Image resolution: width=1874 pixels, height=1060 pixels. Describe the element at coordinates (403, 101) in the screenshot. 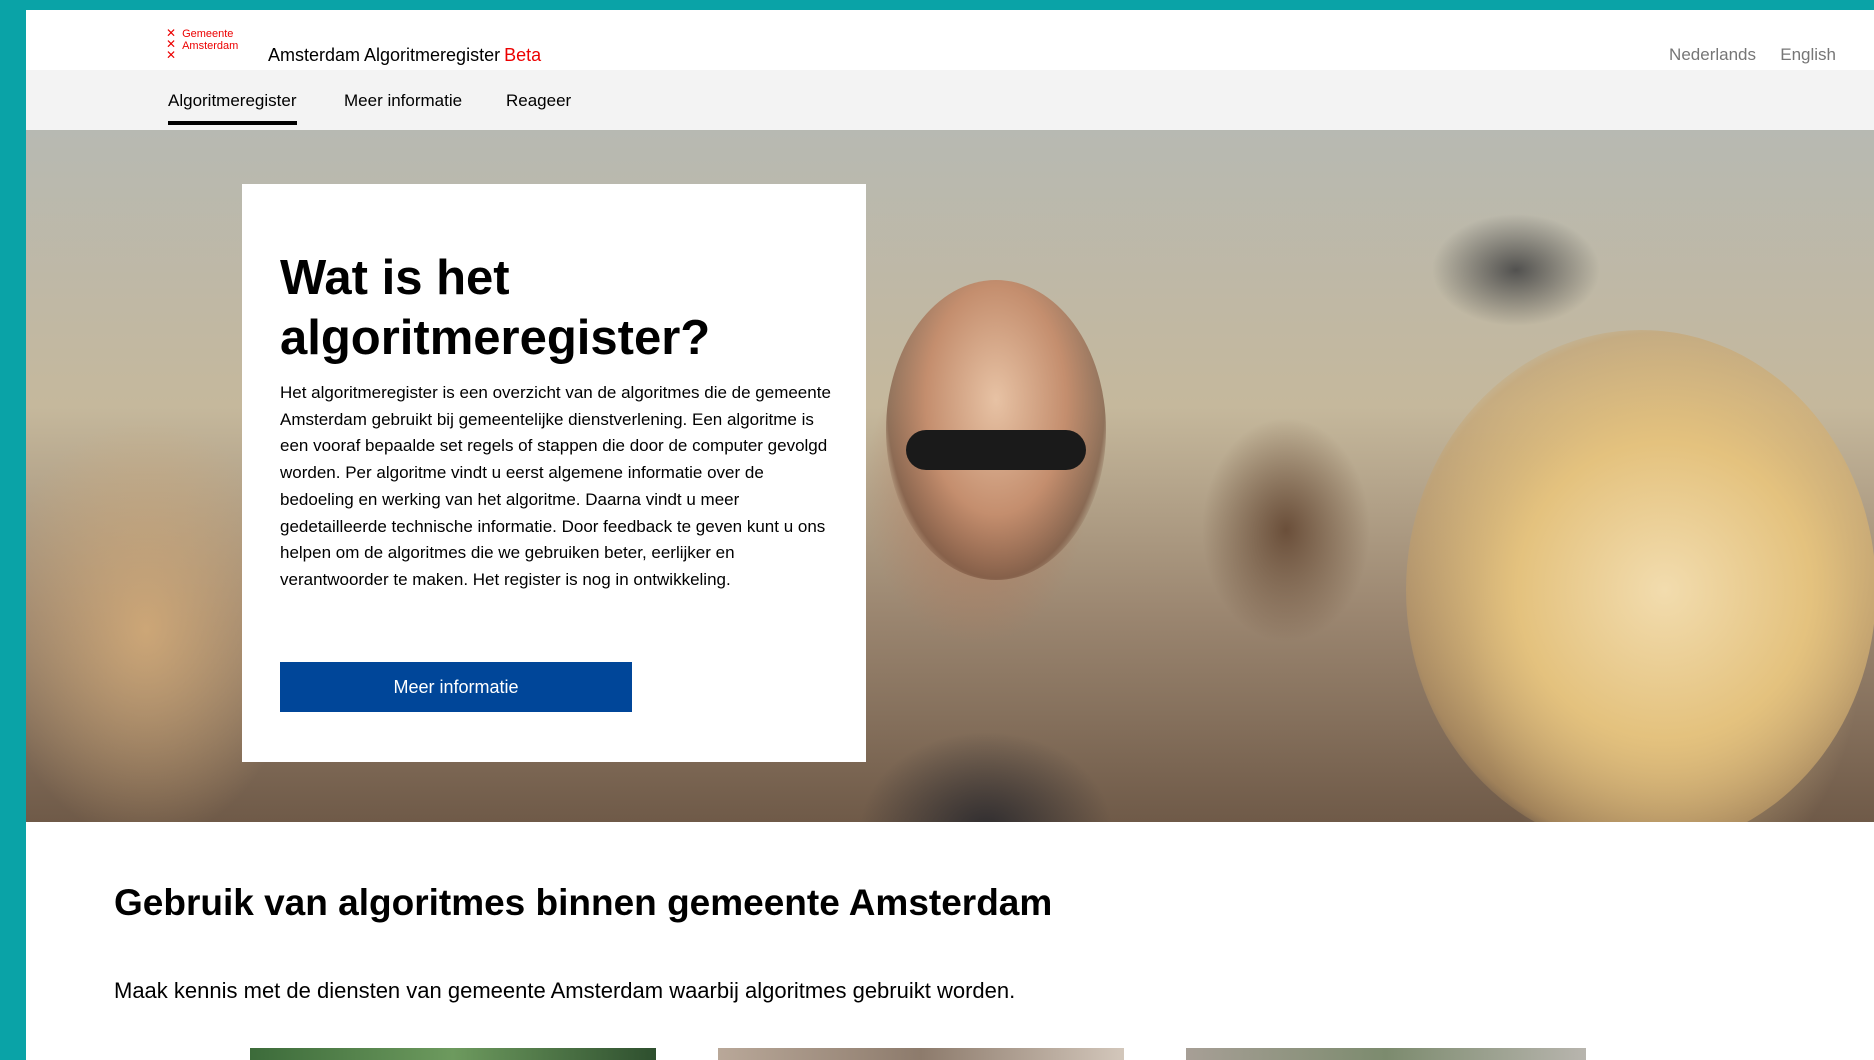

I see `nav-tab-meer-informatie: Meer informatie` at that location.